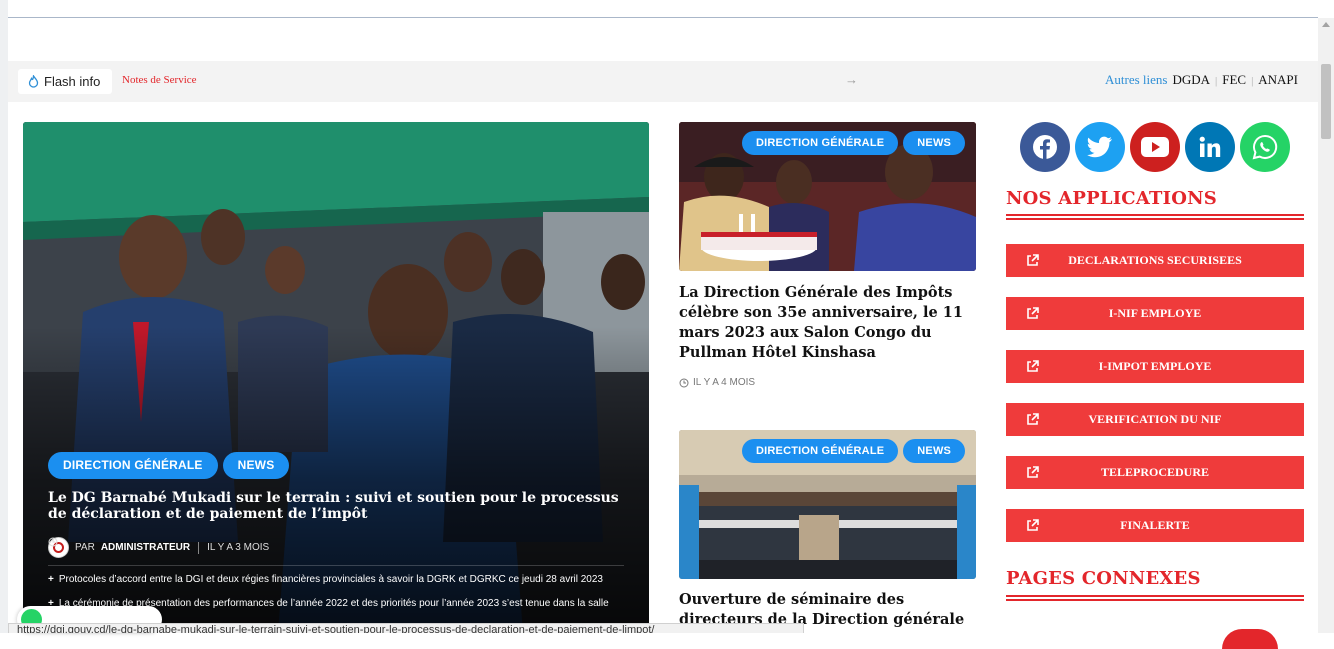 The width and height of the screenshot is (1334, 649). I want to click on app-button-label: TELEPROCEDURE, so click(1155, 472).